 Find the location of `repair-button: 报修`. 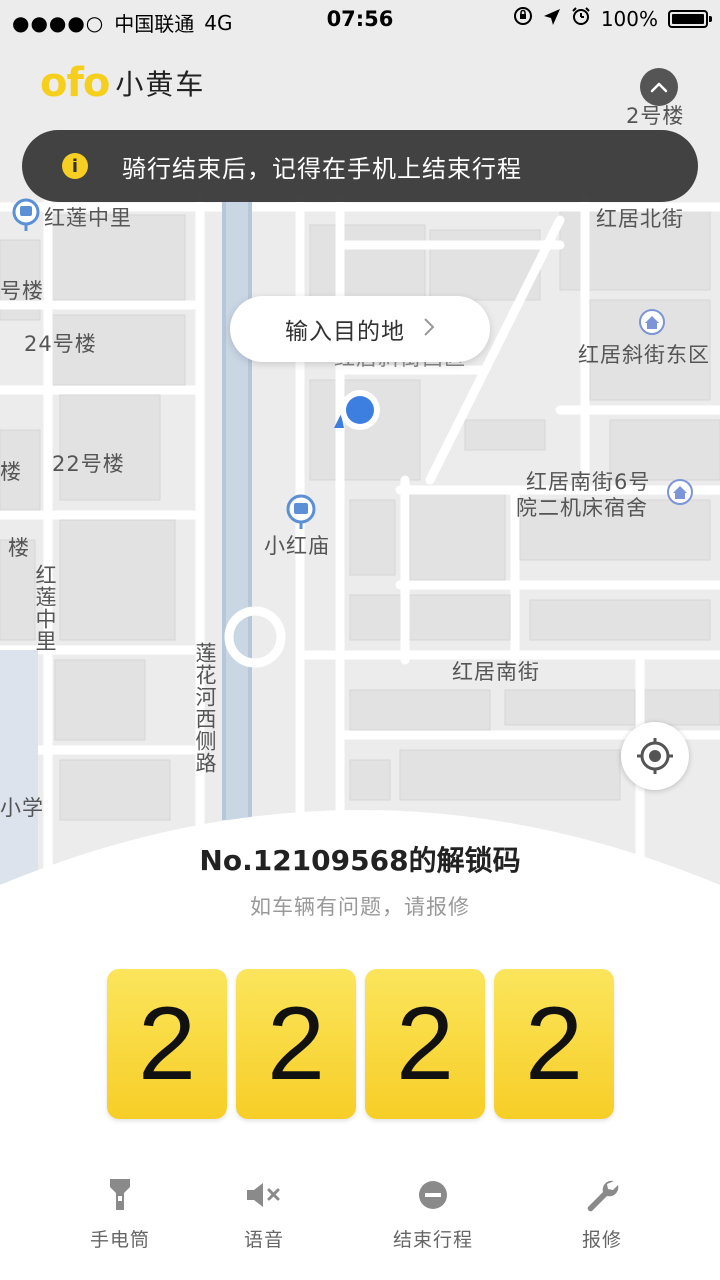

repair-button: 报修 is located at coordinates (602, 1214).